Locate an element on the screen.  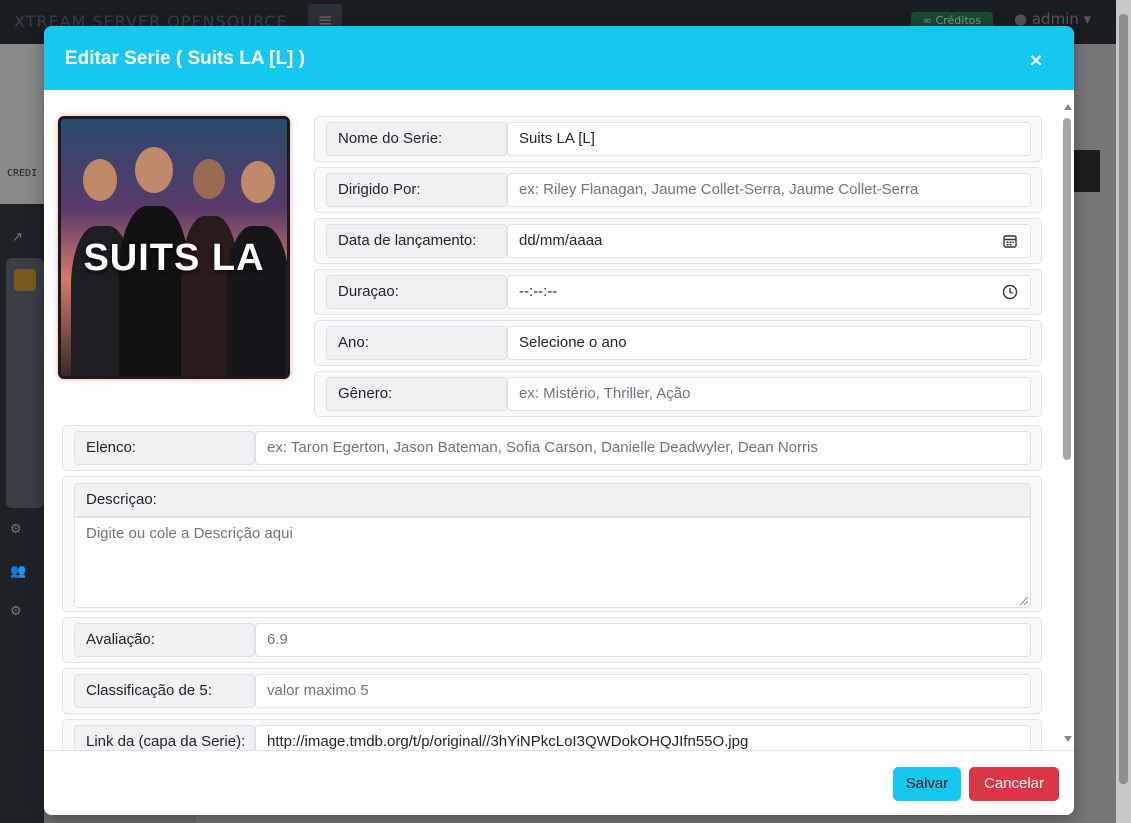
field-group-avaliacao: Avaliação: 6.9 is located at coordinates (552, 640).